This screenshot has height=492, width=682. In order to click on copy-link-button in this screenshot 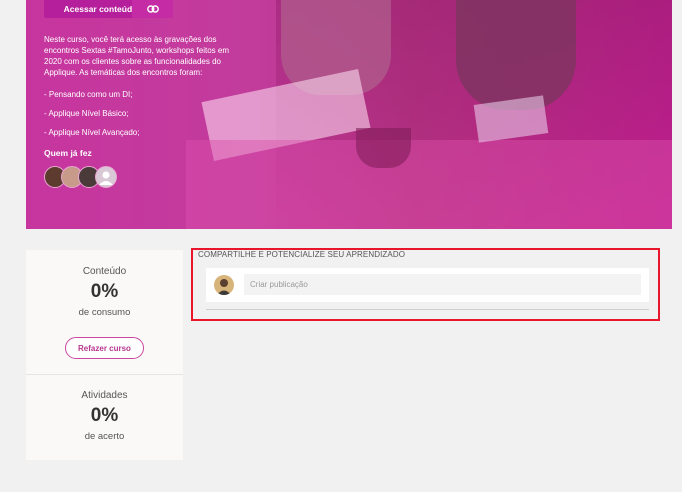, I will do `click(152, 9)`.